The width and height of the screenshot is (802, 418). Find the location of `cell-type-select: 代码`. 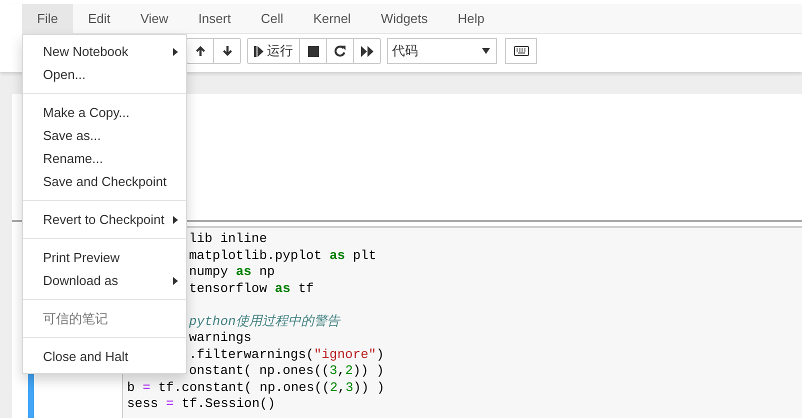

cell-type-select: 代码 is located at coordinates (442, 51).